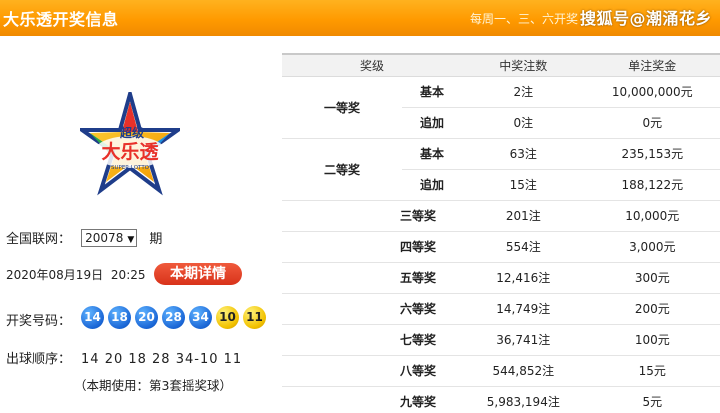 The image size is (720, 413). I want to click on winner-count: 554注, so click(523, 247).